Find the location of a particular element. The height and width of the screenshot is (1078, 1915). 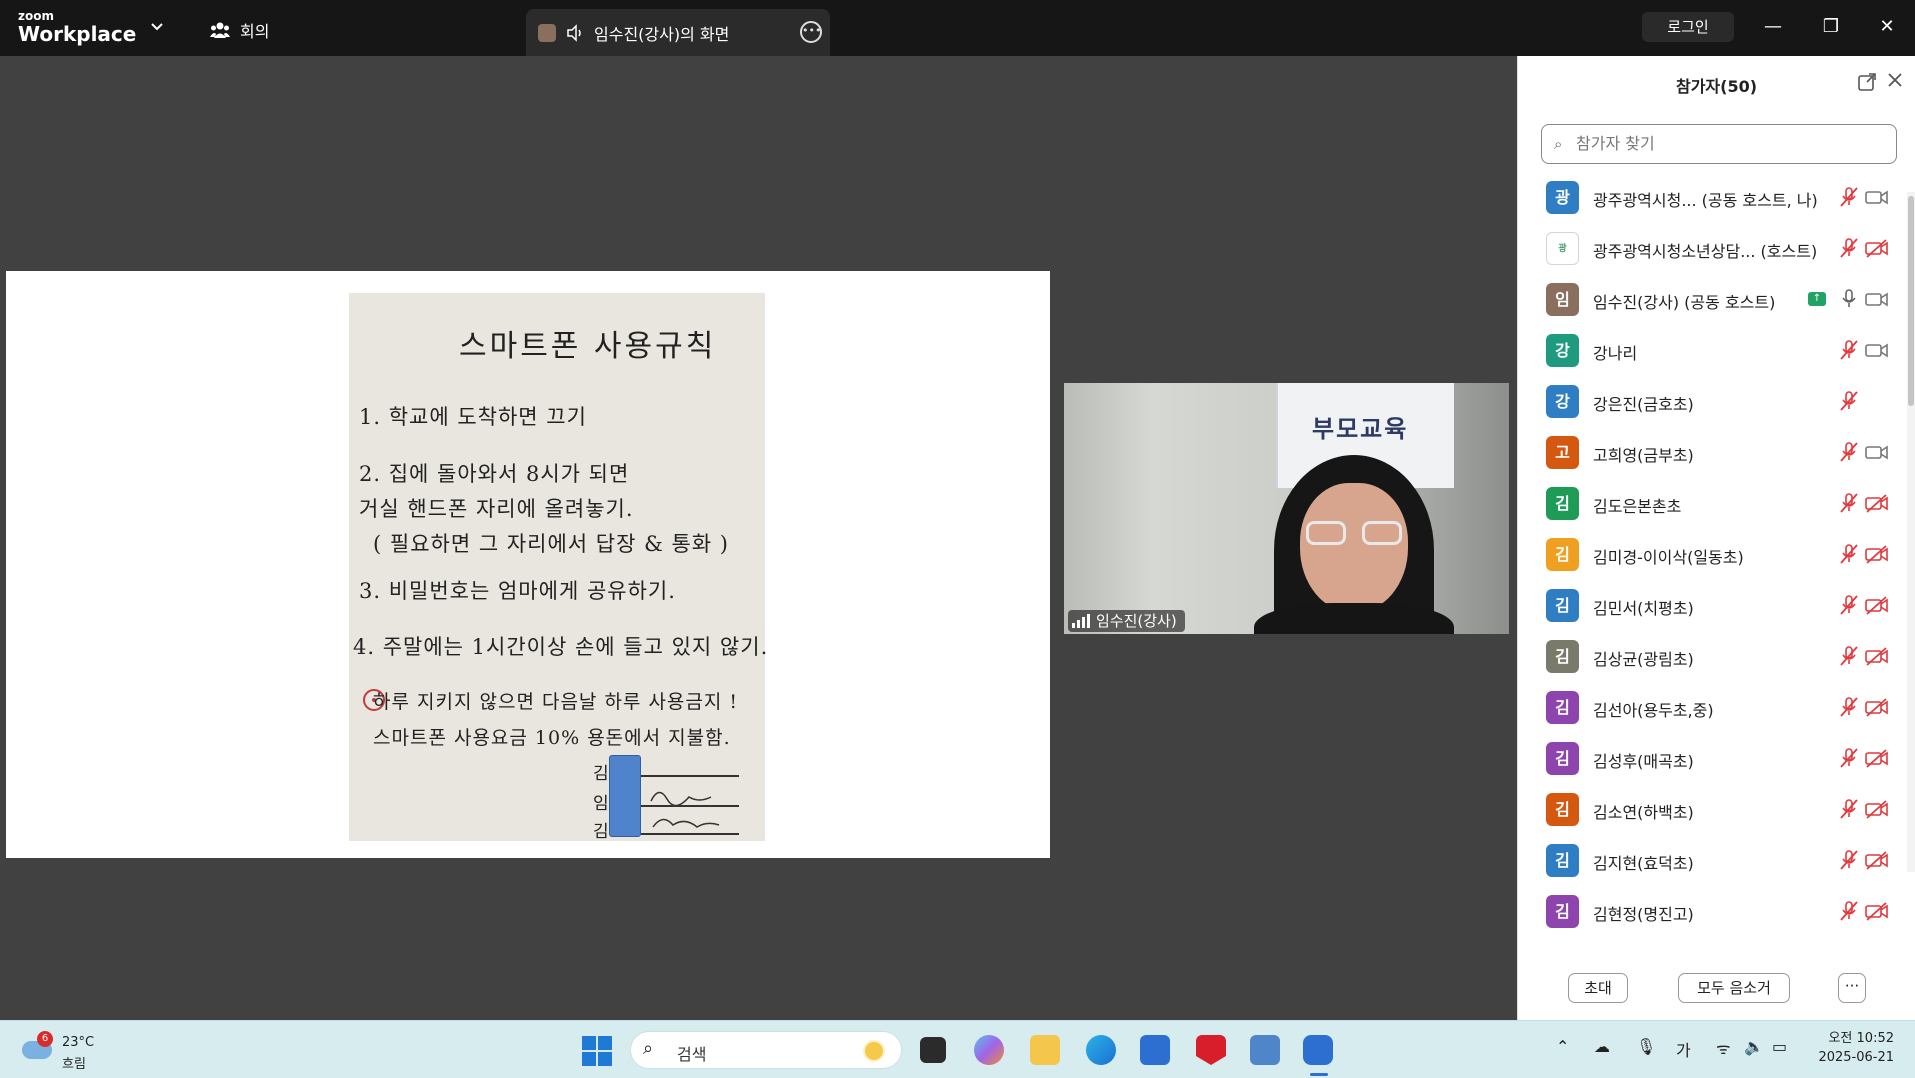

chevron-down-icon is located at coordinates (157, 27).